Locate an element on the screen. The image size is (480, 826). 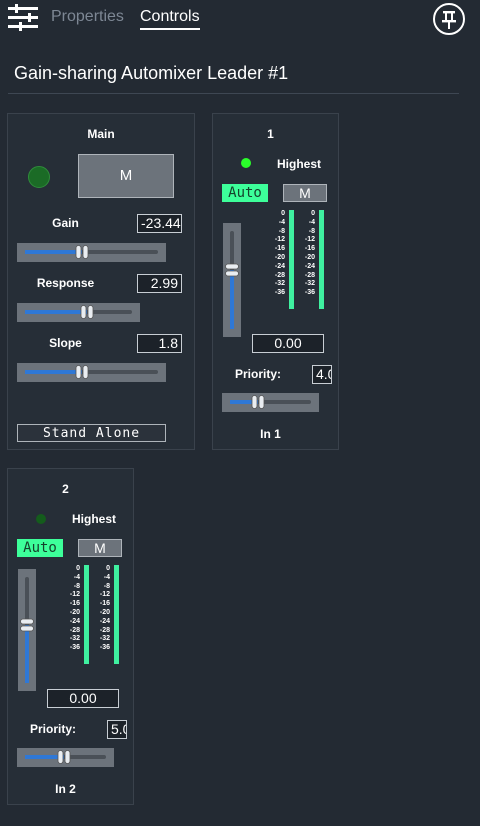
stand-alone-button: Stand Alone is located at coordinates (91, 433).